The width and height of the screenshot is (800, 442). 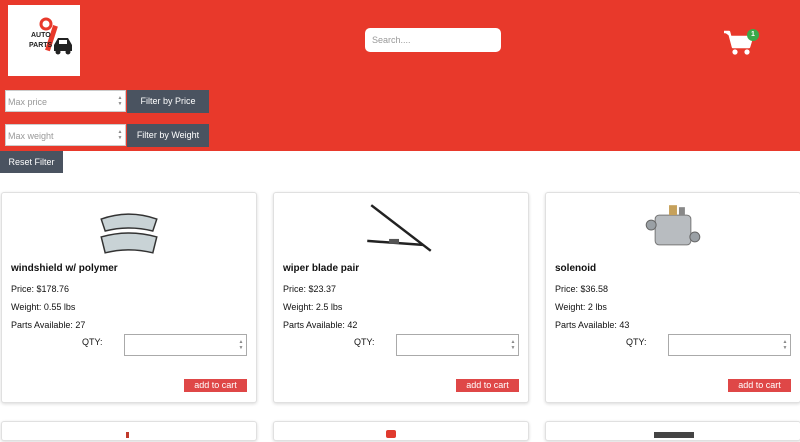 What do you see at coordinates (753, 35) in the screenshot?
I see `cart-count-badge: 1` at bounding box center [753, 35].